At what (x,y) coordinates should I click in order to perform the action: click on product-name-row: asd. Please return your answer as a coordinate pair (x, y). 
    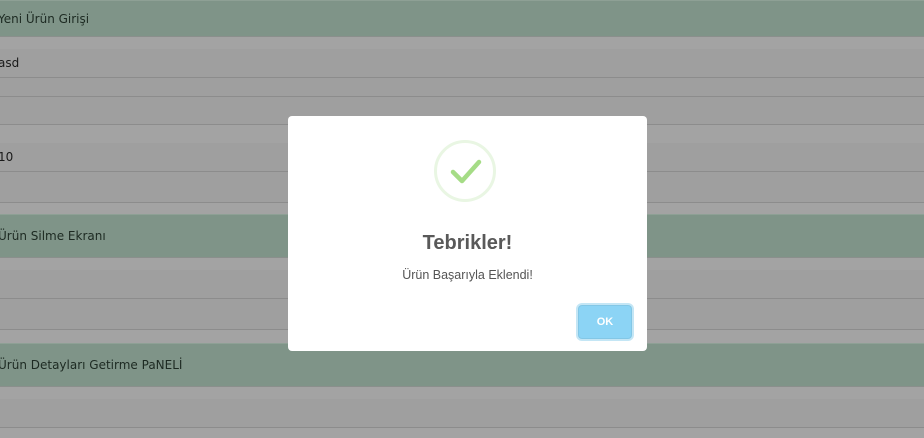
    Looking at the image, I should click on (462, 63).